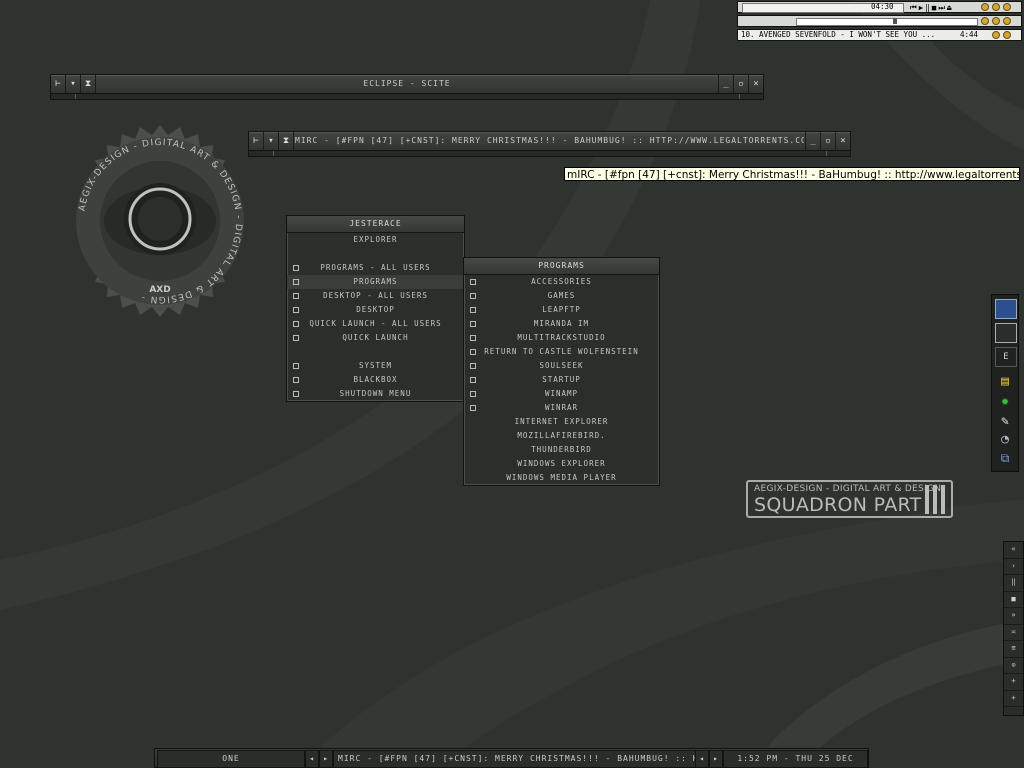 Image resolution: width=1024 pixels, height=768 pixels. Describe the element at coordinates (561, 324) in the screenshot. I see `menu-item: MIRANDA IM` at that location.